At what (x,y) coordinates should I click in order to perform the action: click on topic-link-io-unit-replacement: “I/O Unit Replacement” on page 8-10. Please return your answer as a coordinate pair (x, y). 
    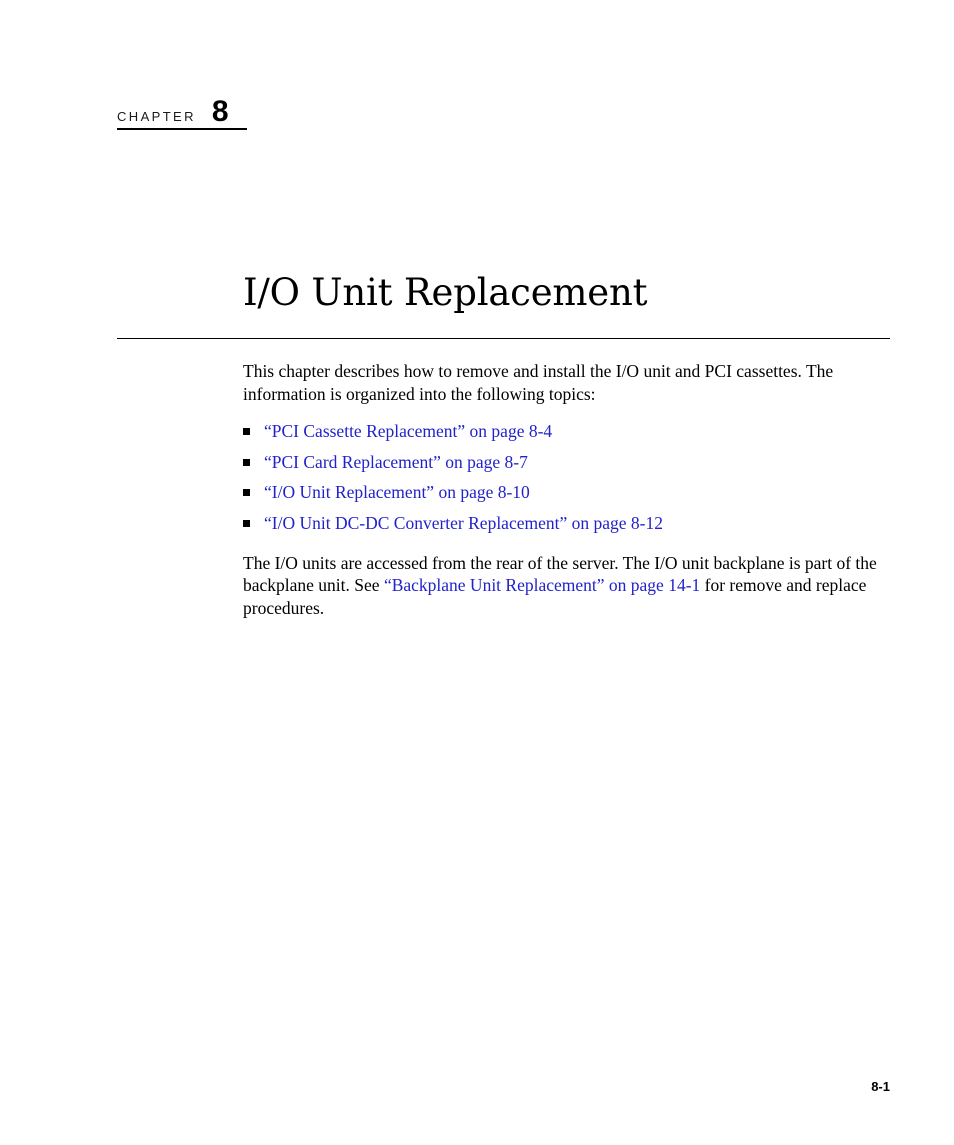
    Looking at the image, I should click on (397, 492).